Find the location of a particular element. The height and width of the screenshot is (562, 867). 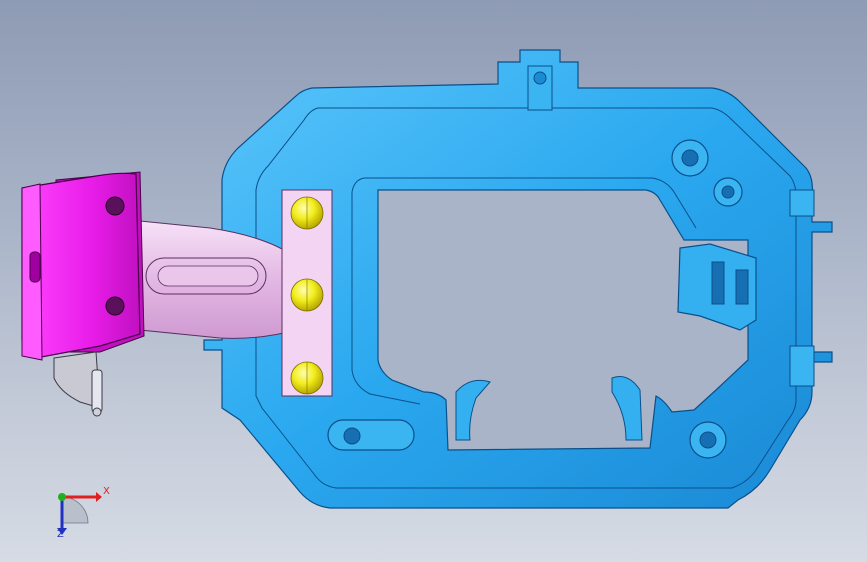

triad-z-label: Z is located at coordinates (60, 534).